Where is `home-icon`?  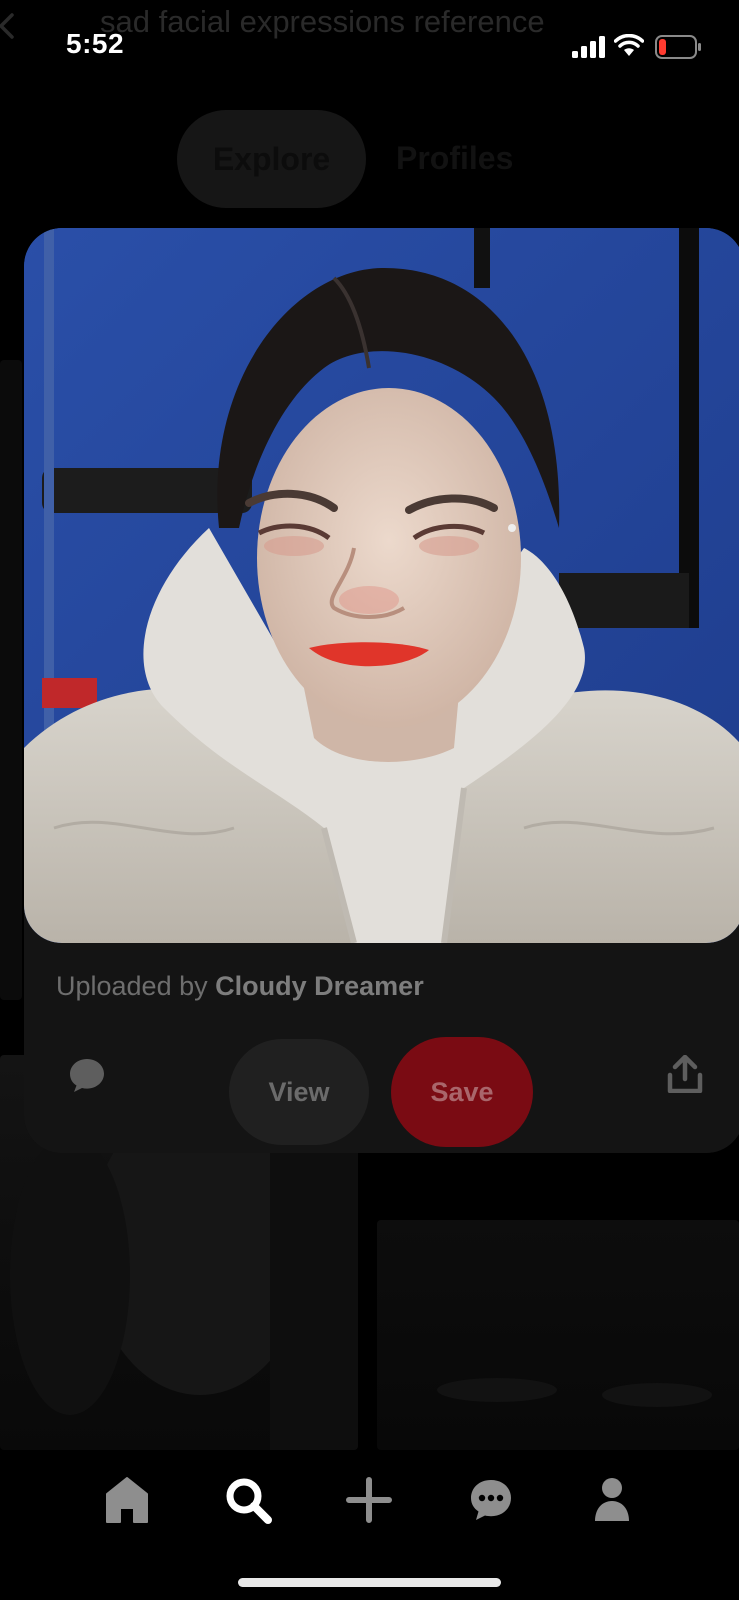 home-icon is located at coordinates (127, 1500).